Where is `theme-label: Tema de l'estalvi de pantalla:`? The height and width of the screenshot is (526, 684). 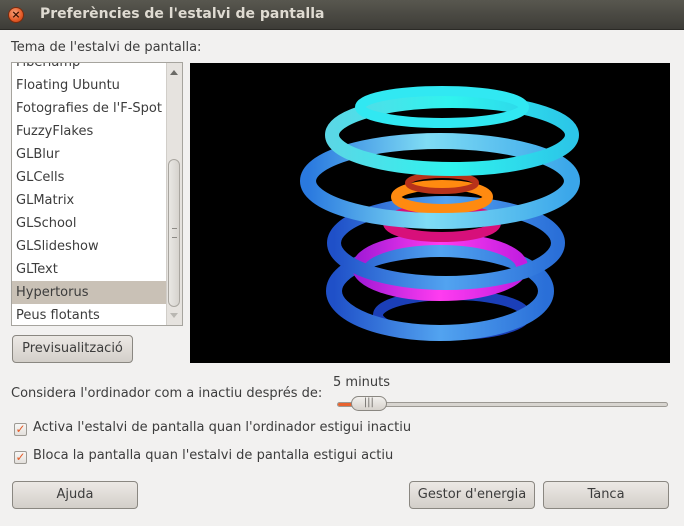
theme-label: Tema de l'estalvi de pantalla: is located at coordinates (106, 47).